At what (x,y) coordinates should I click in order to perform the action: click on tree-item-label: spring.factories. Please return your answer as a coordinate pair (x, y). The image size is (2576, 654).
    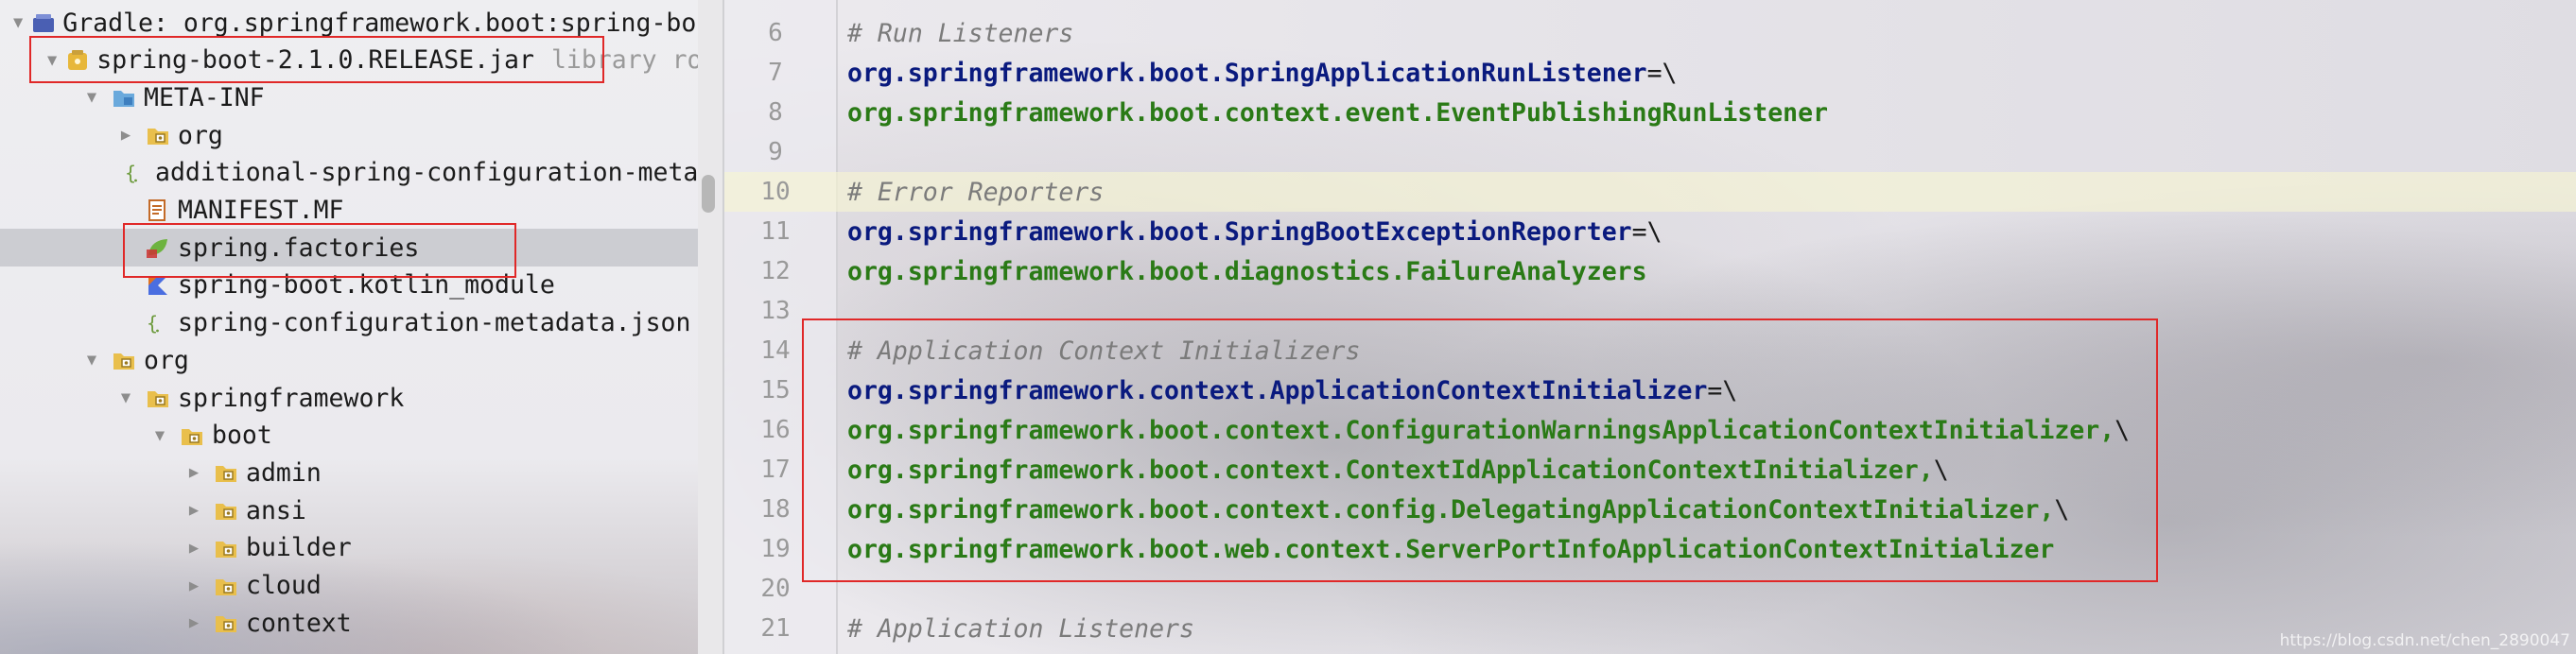
    Looking at the image, I should click on (299, 248).